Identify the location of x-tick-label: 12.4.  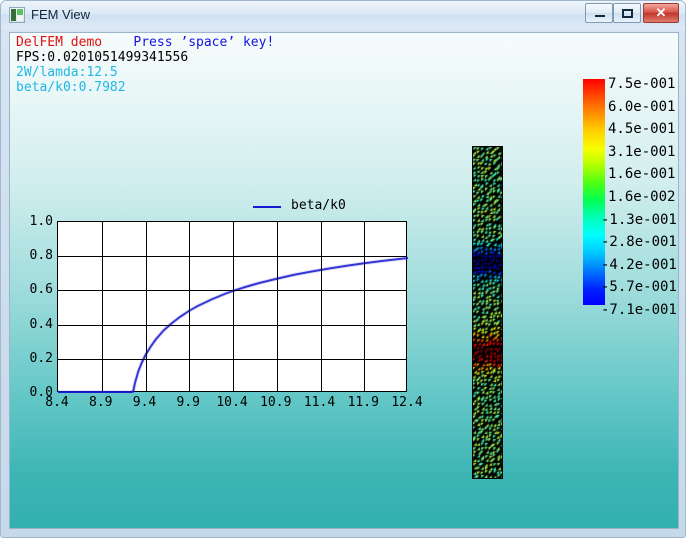
(407, 402).